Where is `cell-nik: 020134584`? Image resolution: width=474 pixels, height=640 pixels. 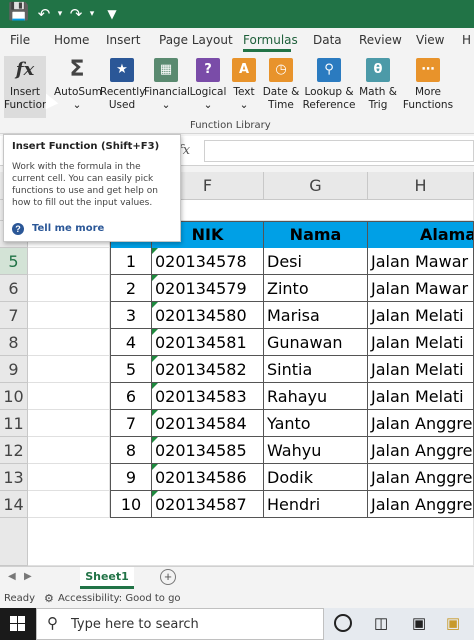 cell-nik: 020134584 is located at coordinates (208, 423).